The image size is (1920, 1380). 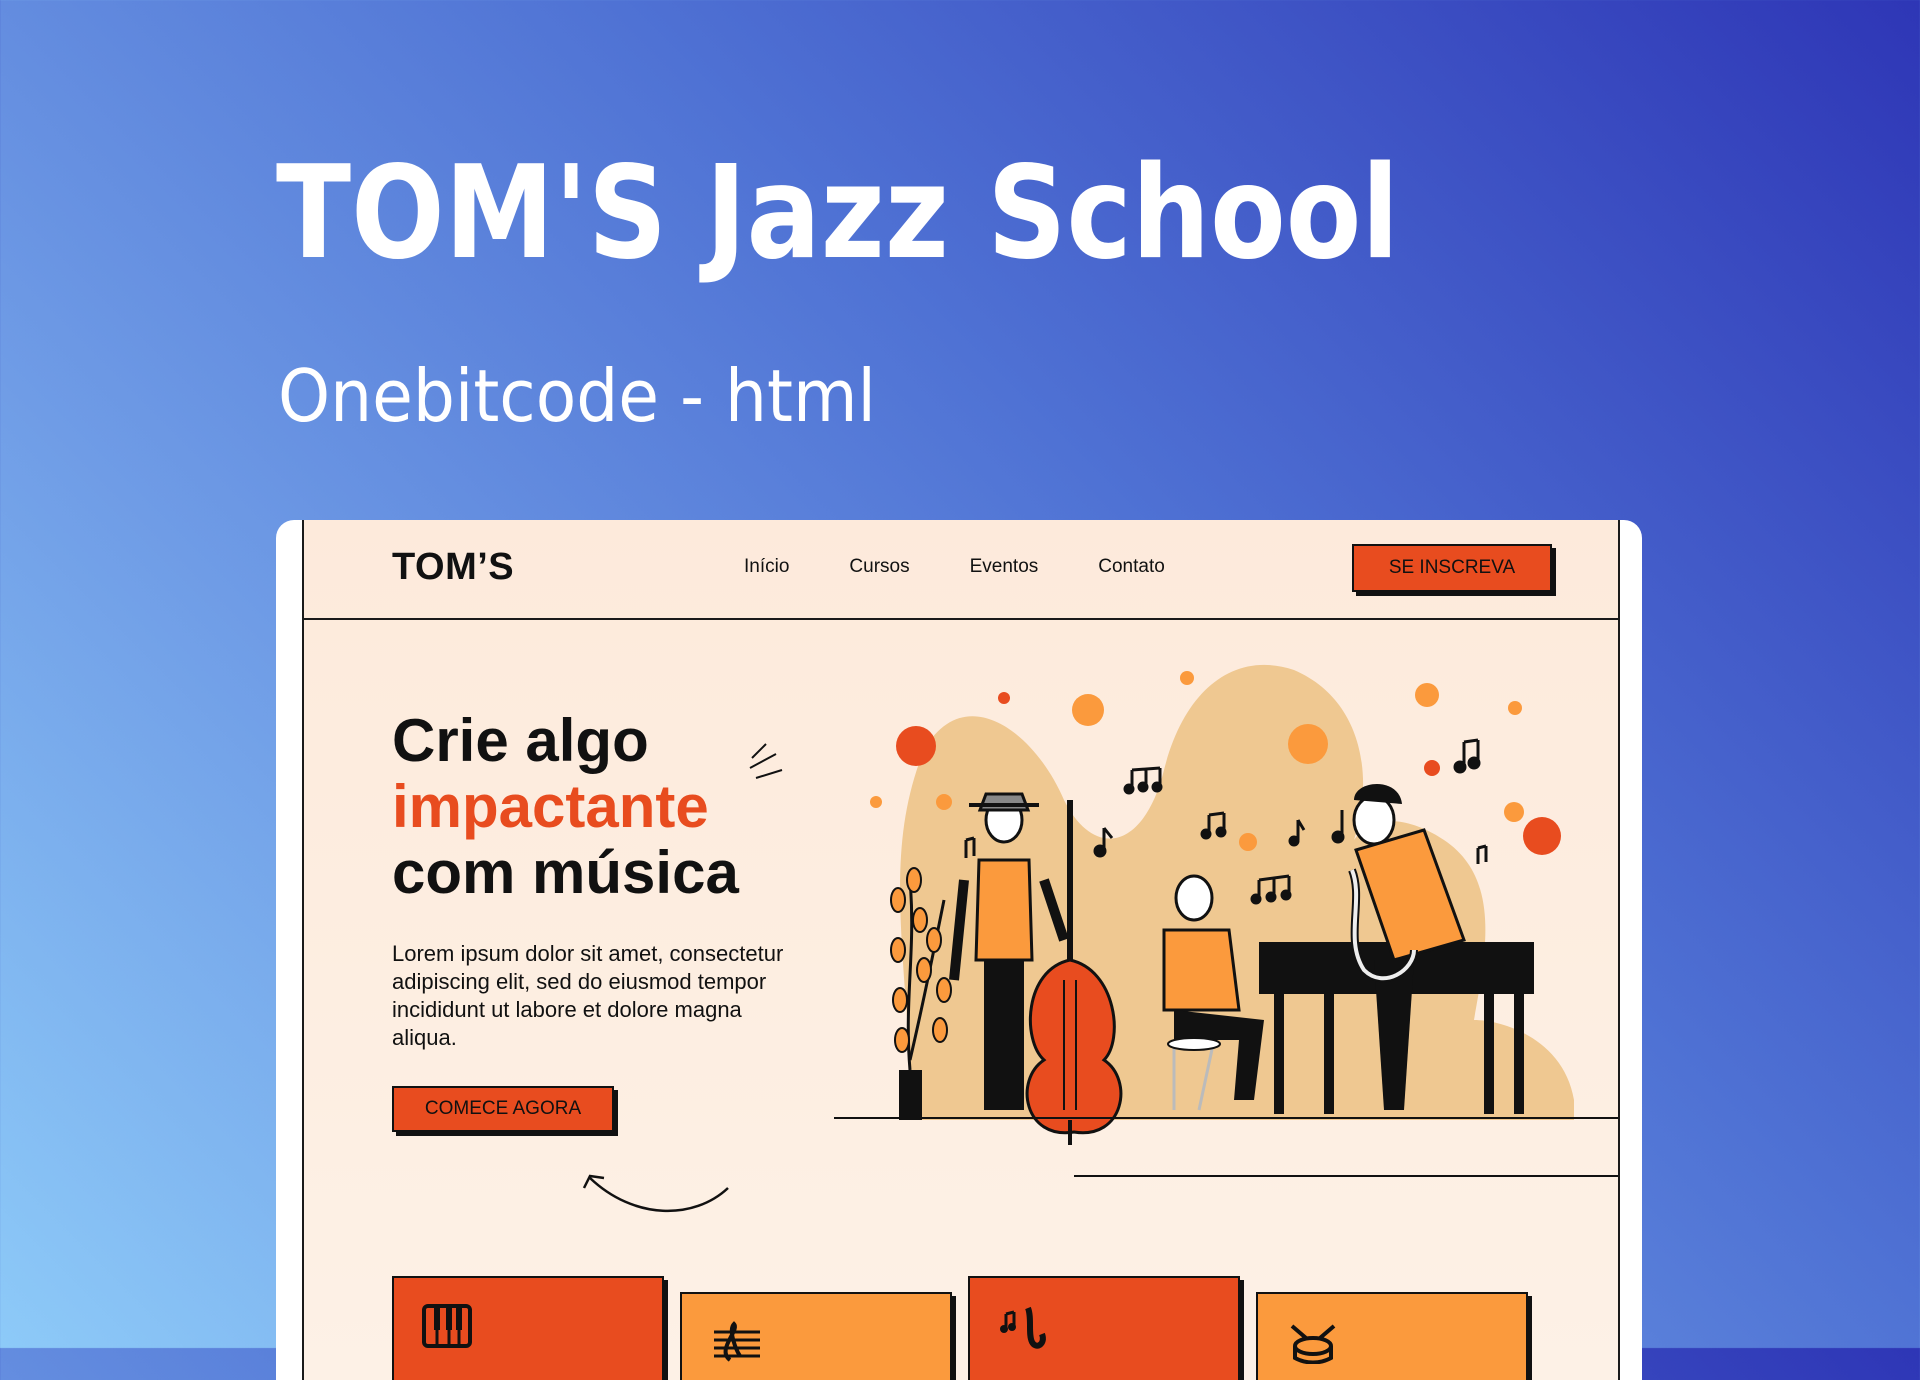 I want to click on hero-title-line-1: Crie algo, so click(x=520, y=740).